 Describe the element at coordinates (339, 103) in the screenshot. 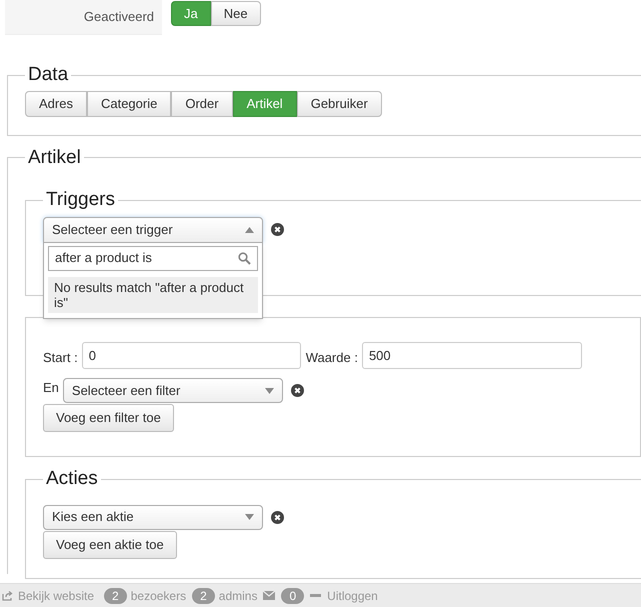

I see `data-tab: Gebruiker` at that location.